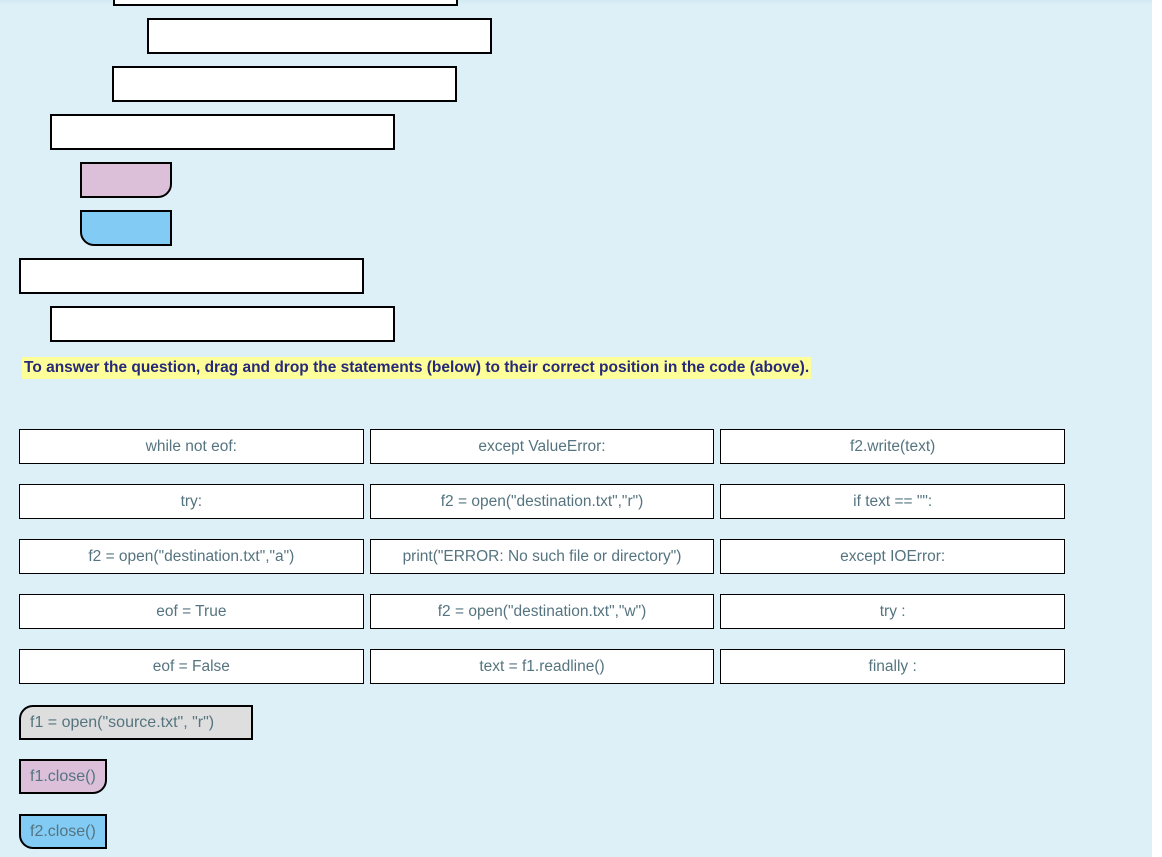  I want to click on statement-option: f2 = open("destination.txt","r"), so click(542, 501).